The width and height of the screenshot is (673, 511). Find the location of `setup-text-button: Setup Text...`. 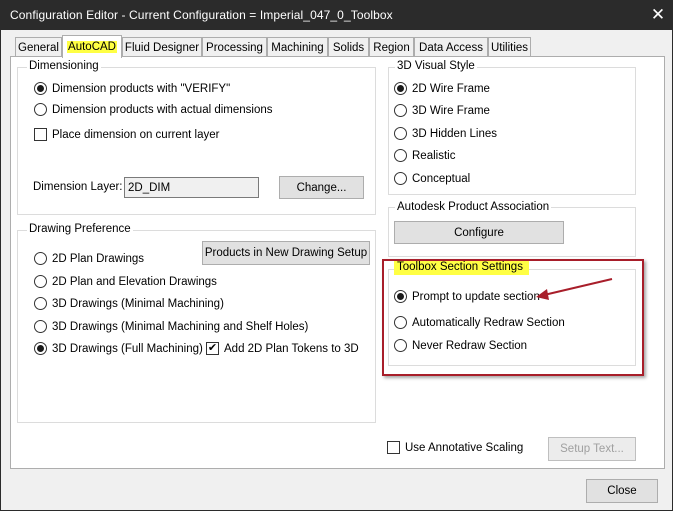

setup-text-button: Setup Text... is located at coordinates (592, 449).